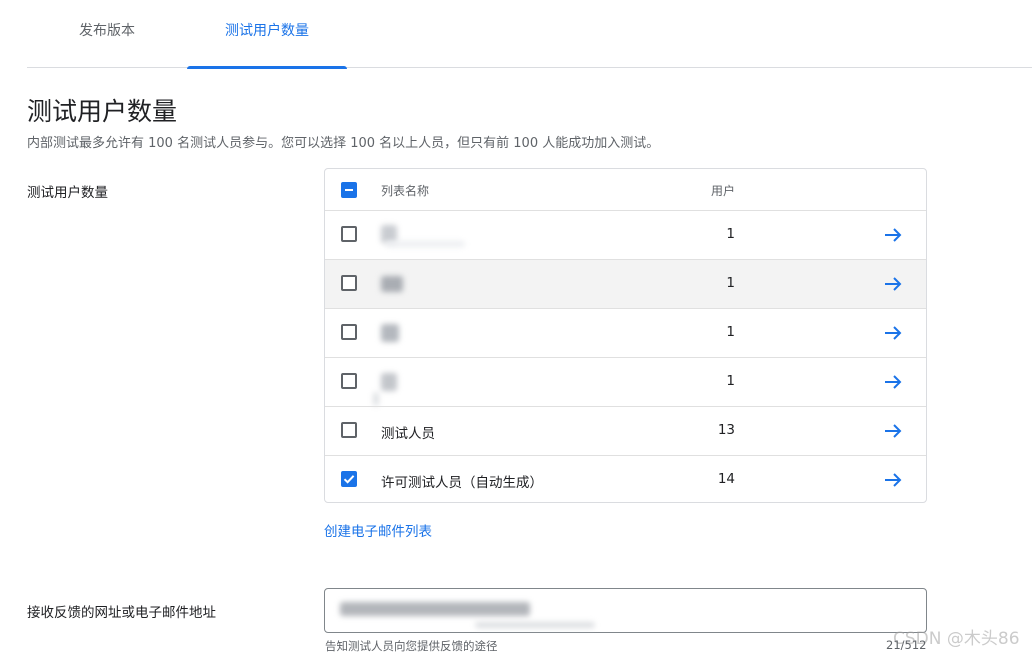  I want to click on page-title: 测试用户数量, so click(102, 111).